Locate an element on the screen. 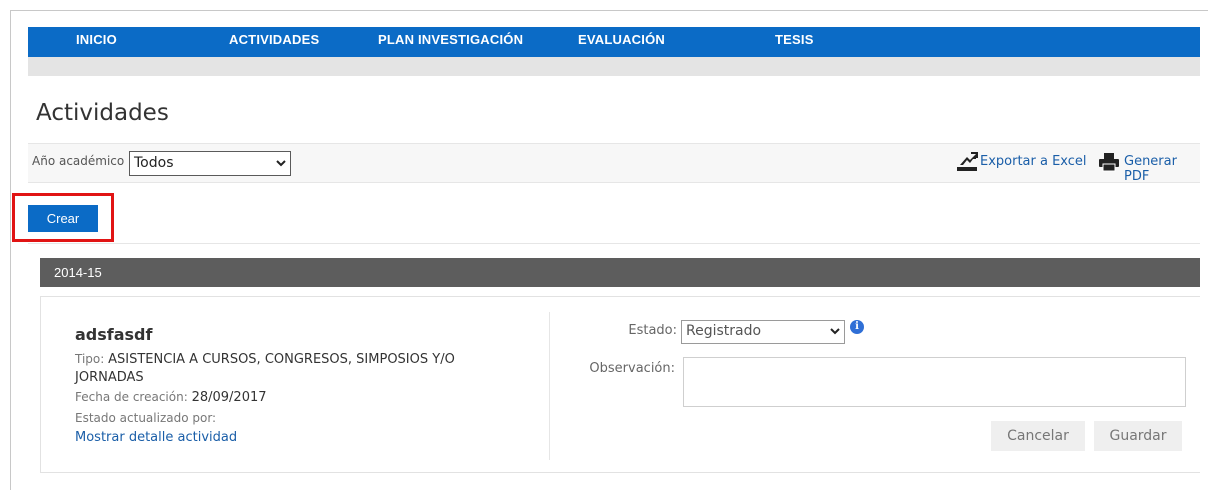 The image size is (1208, 490). generate-pdf-link: Generar PDF is located at coordinates (1162, 169).